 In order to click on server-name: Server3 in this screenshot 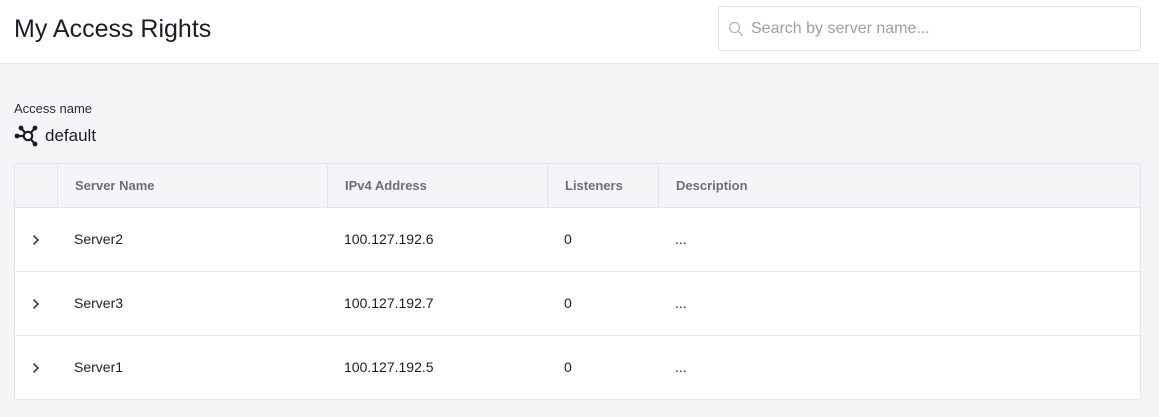, I will do `click(99, 303)`.